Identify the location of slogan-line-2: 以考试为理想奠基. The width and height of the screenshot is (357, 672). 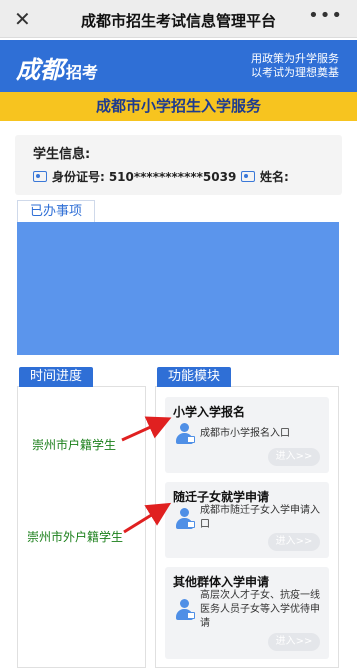
(295, 72).